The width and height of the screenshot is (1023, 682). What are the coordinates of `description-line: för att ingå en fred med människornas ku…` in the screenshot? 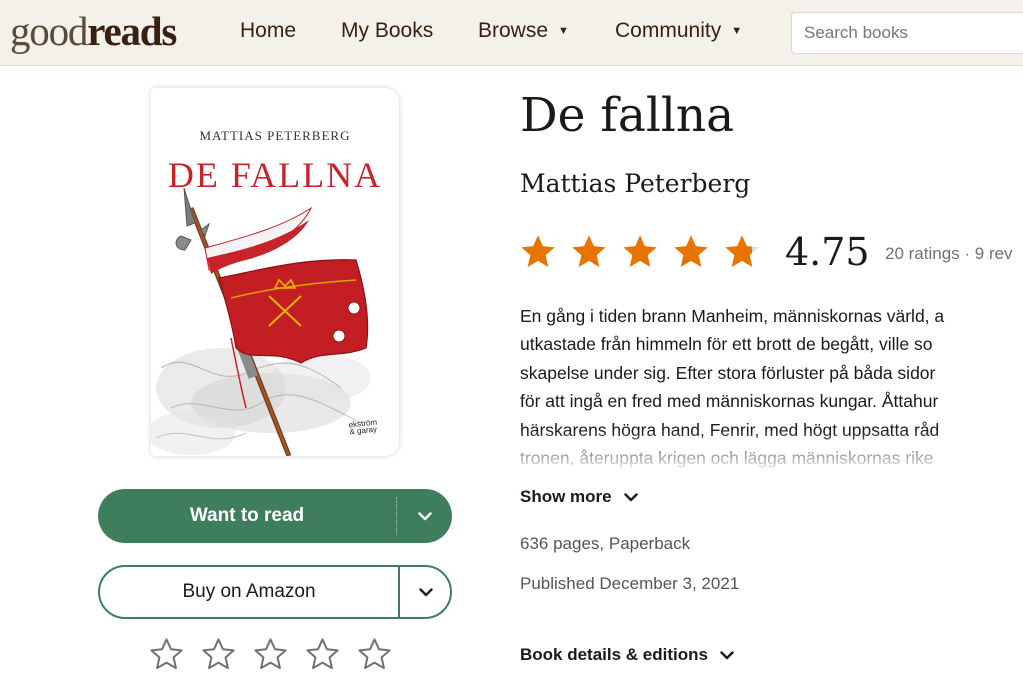 It's located at (729, 401).